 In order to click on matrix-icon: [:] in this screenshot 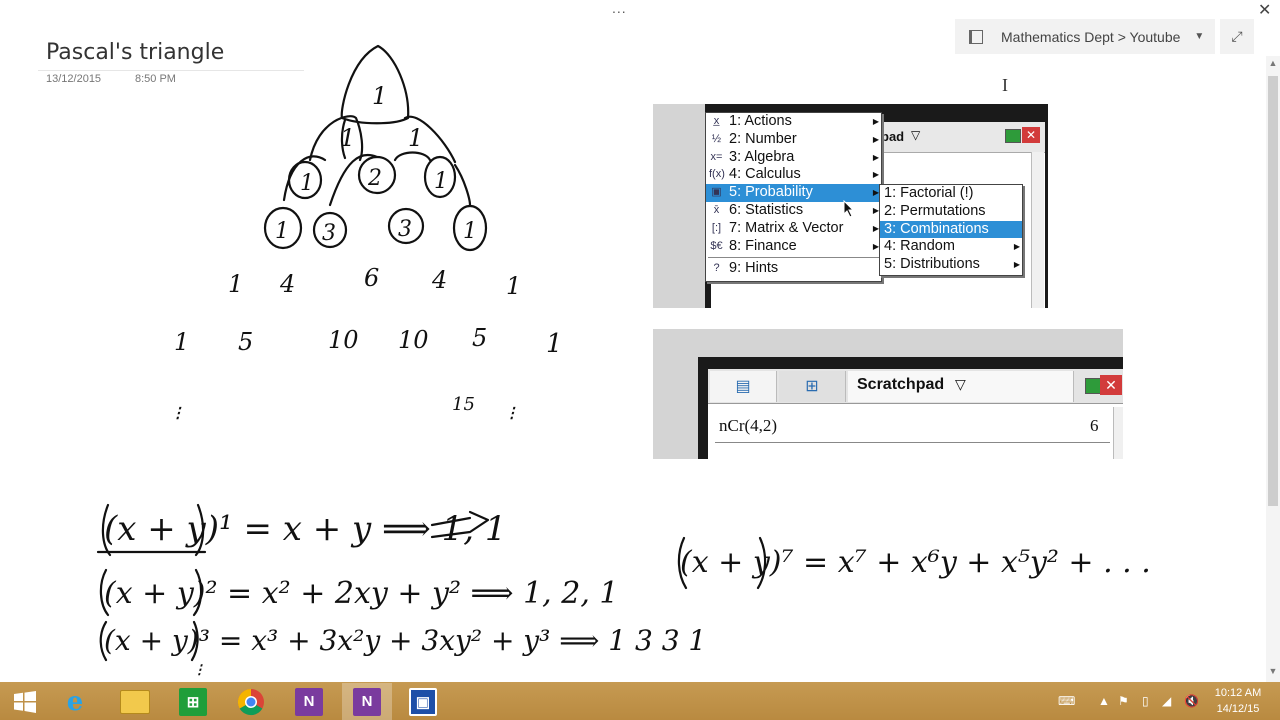, I will do `click(716, 227)`.